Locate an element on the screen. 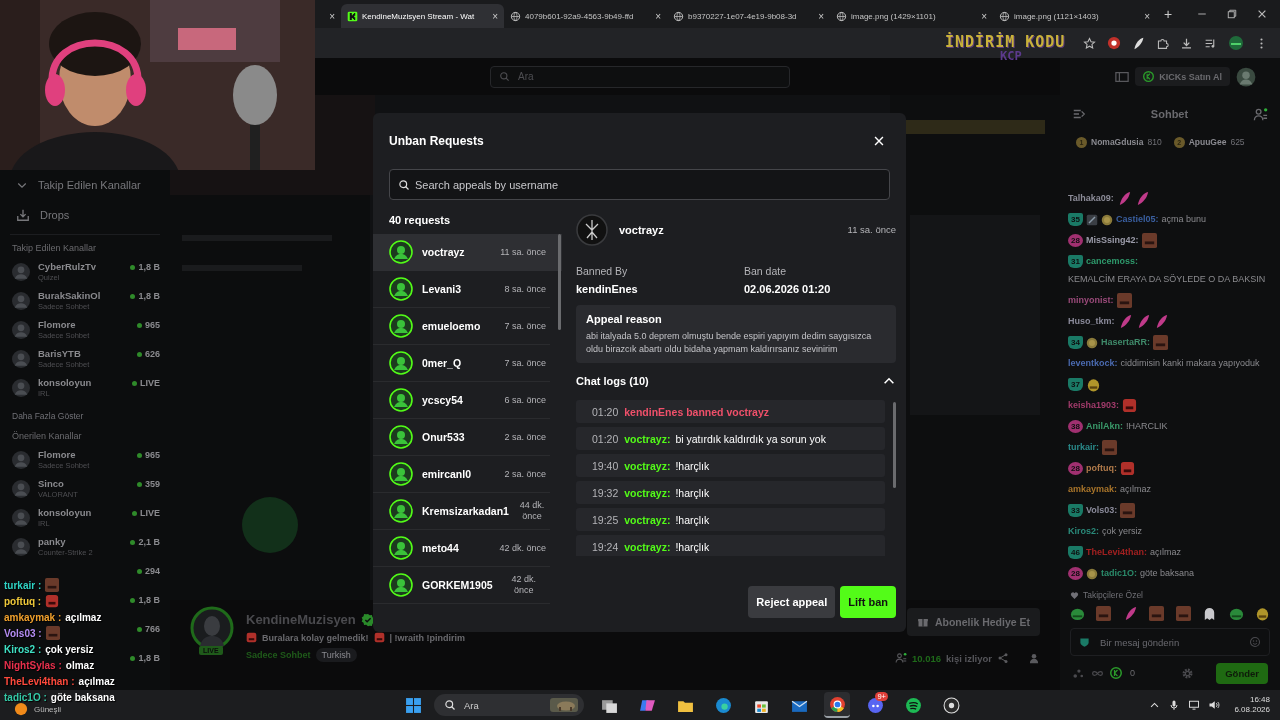 The height and width of the screenshot is (720, 1280). dialog-title: Unban Requests is located at coordinates (436, 141).